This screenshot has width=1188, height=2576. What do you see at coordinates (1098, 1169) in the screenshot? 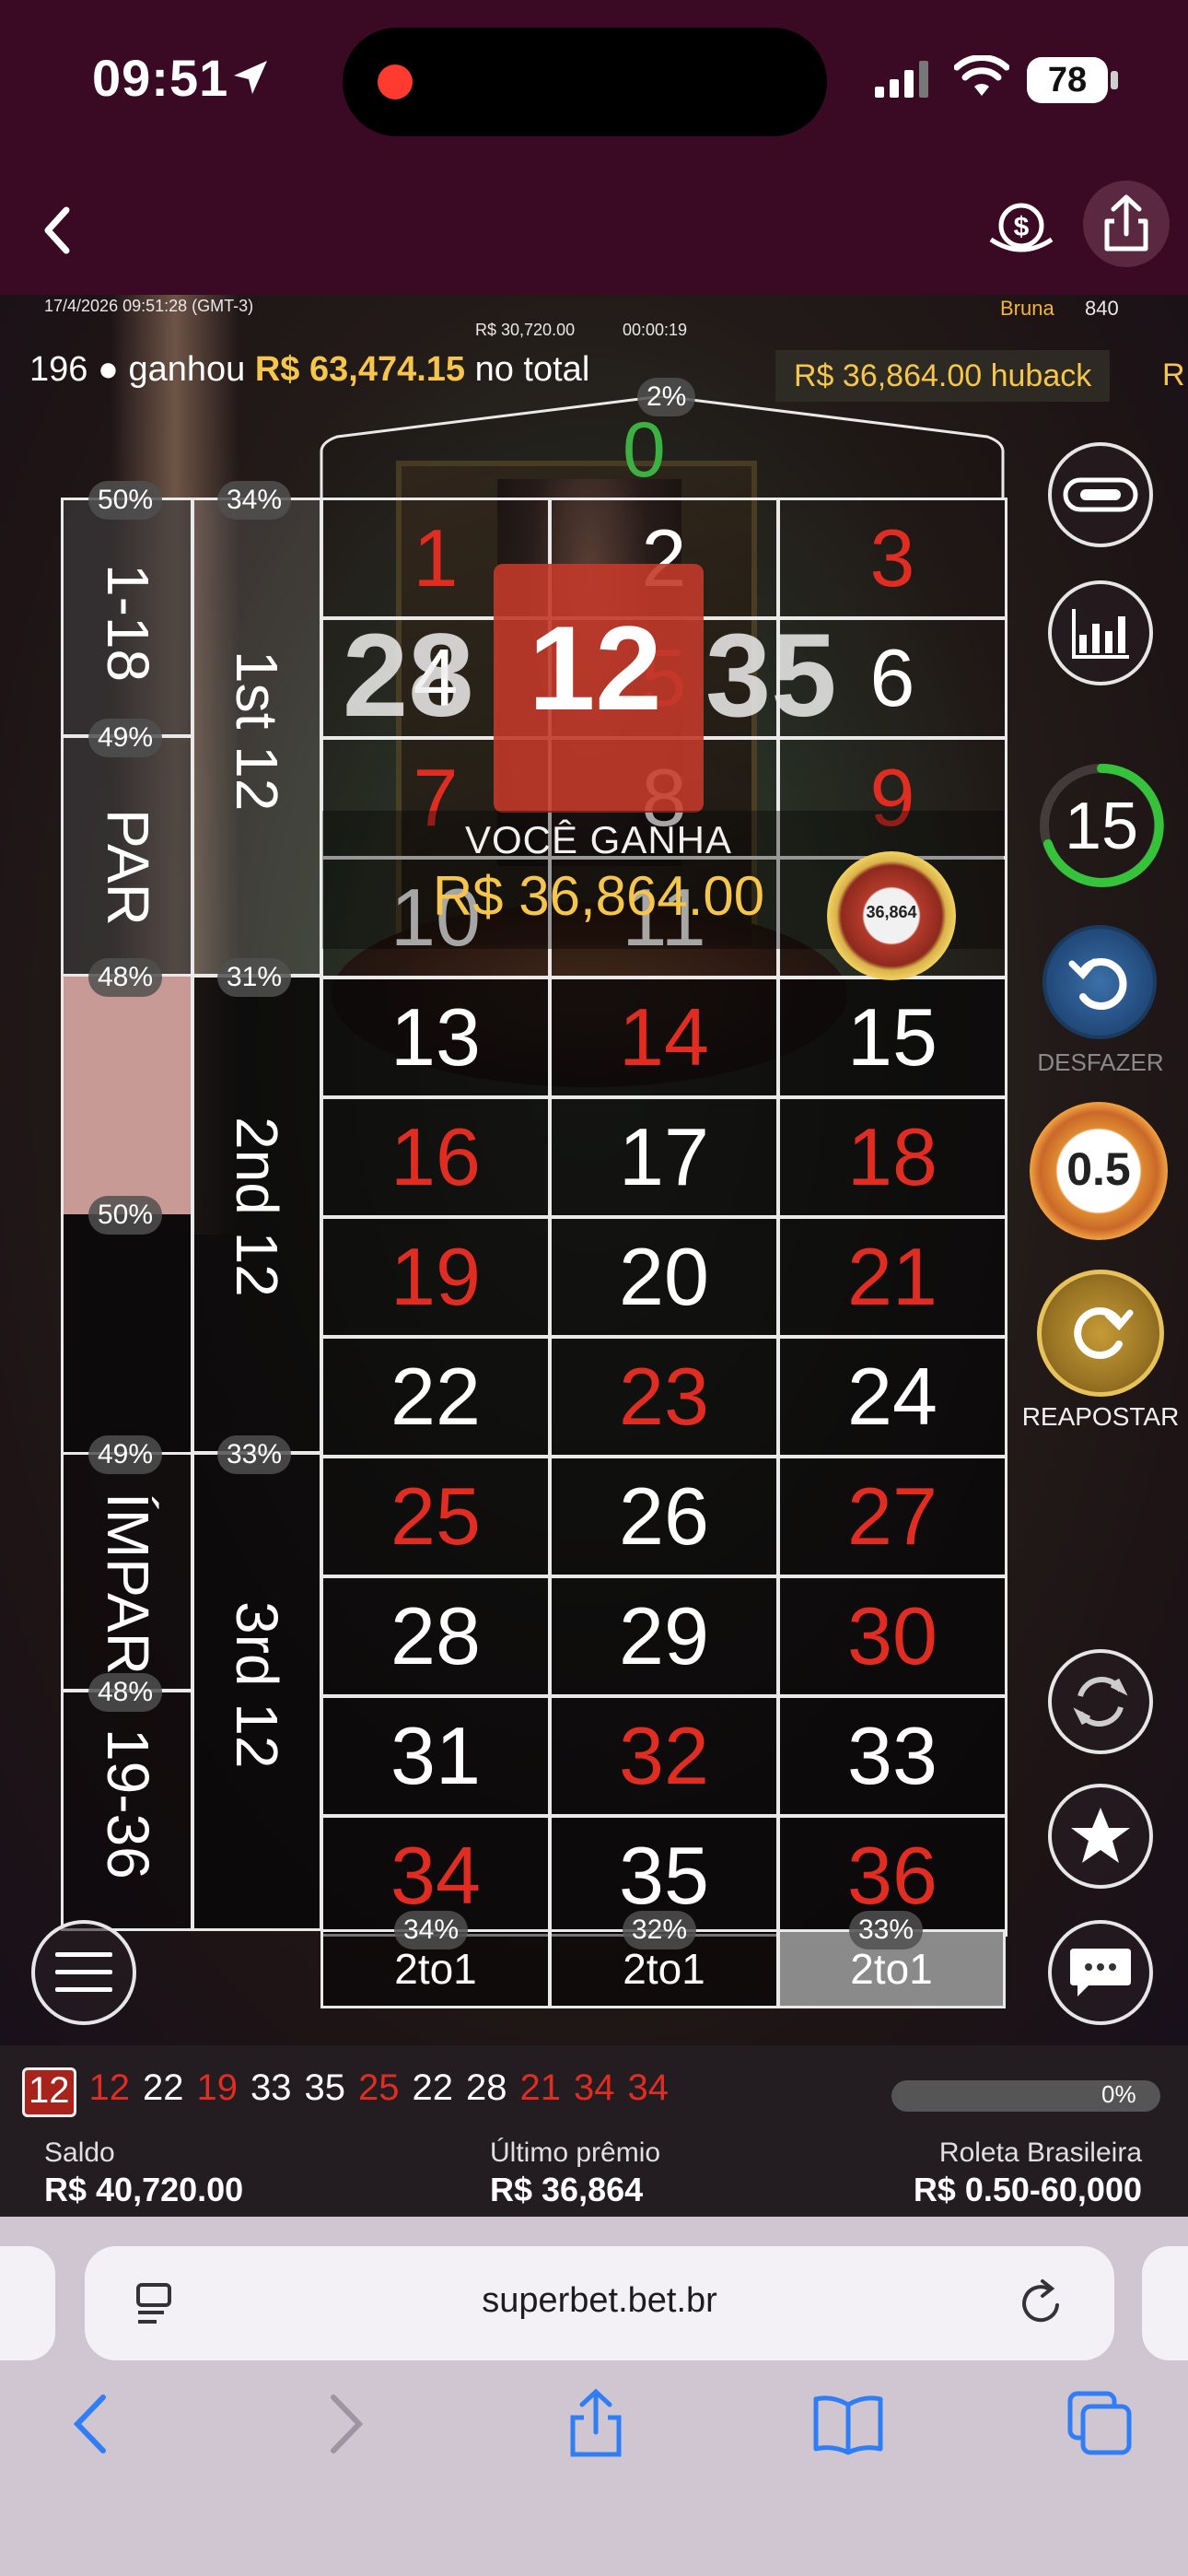
I see `chip-value: 0.5` at bounding box center [1098, 1169].